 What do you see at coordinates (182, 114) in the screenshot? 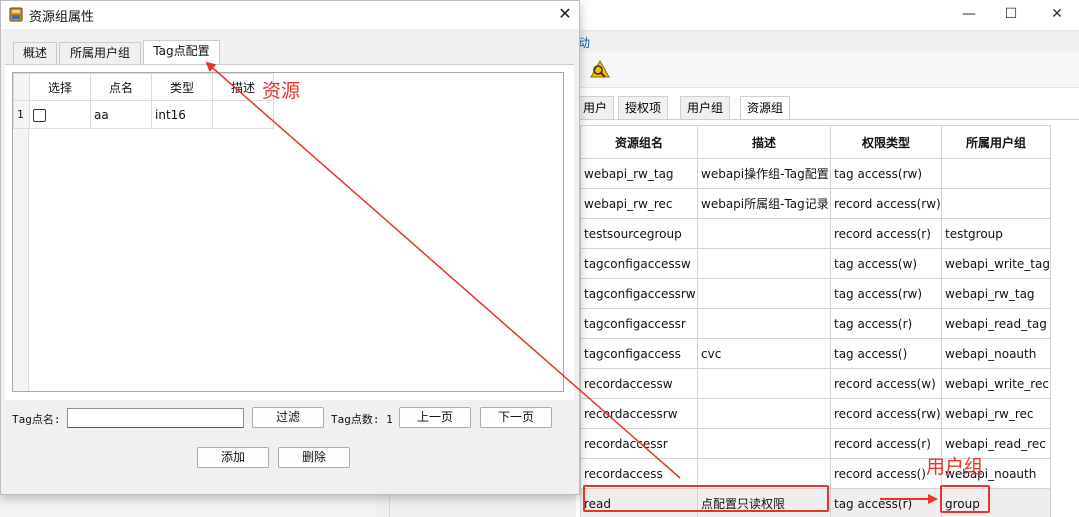
I see `tag-type-cell: int16` at bounding box center [182, 114].